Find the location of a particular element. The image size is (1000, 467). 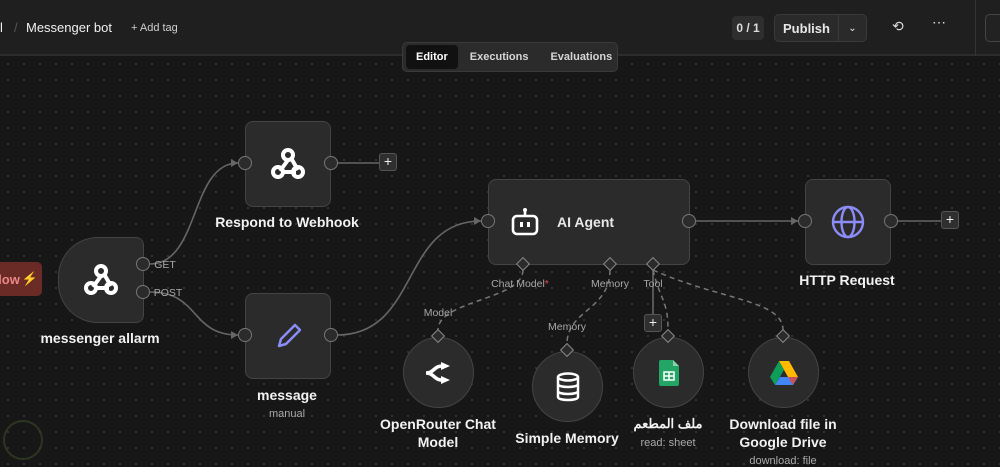

output-port-get is located at coordinates (143, 264).